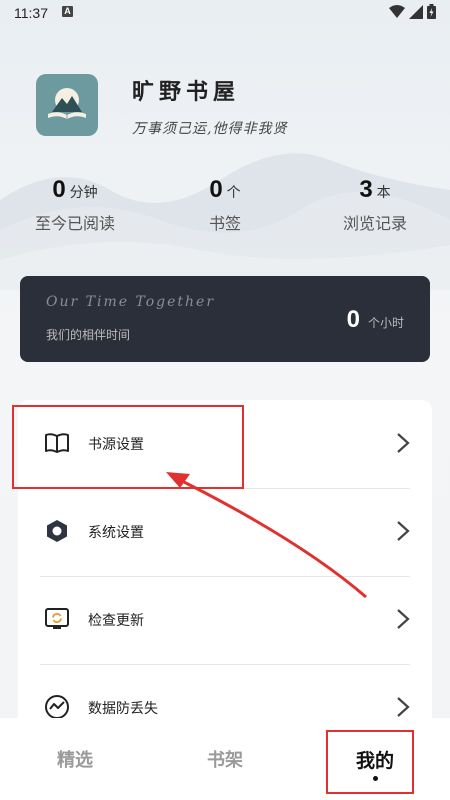  I want to click on stat-unit: 本, so click(383, 193).